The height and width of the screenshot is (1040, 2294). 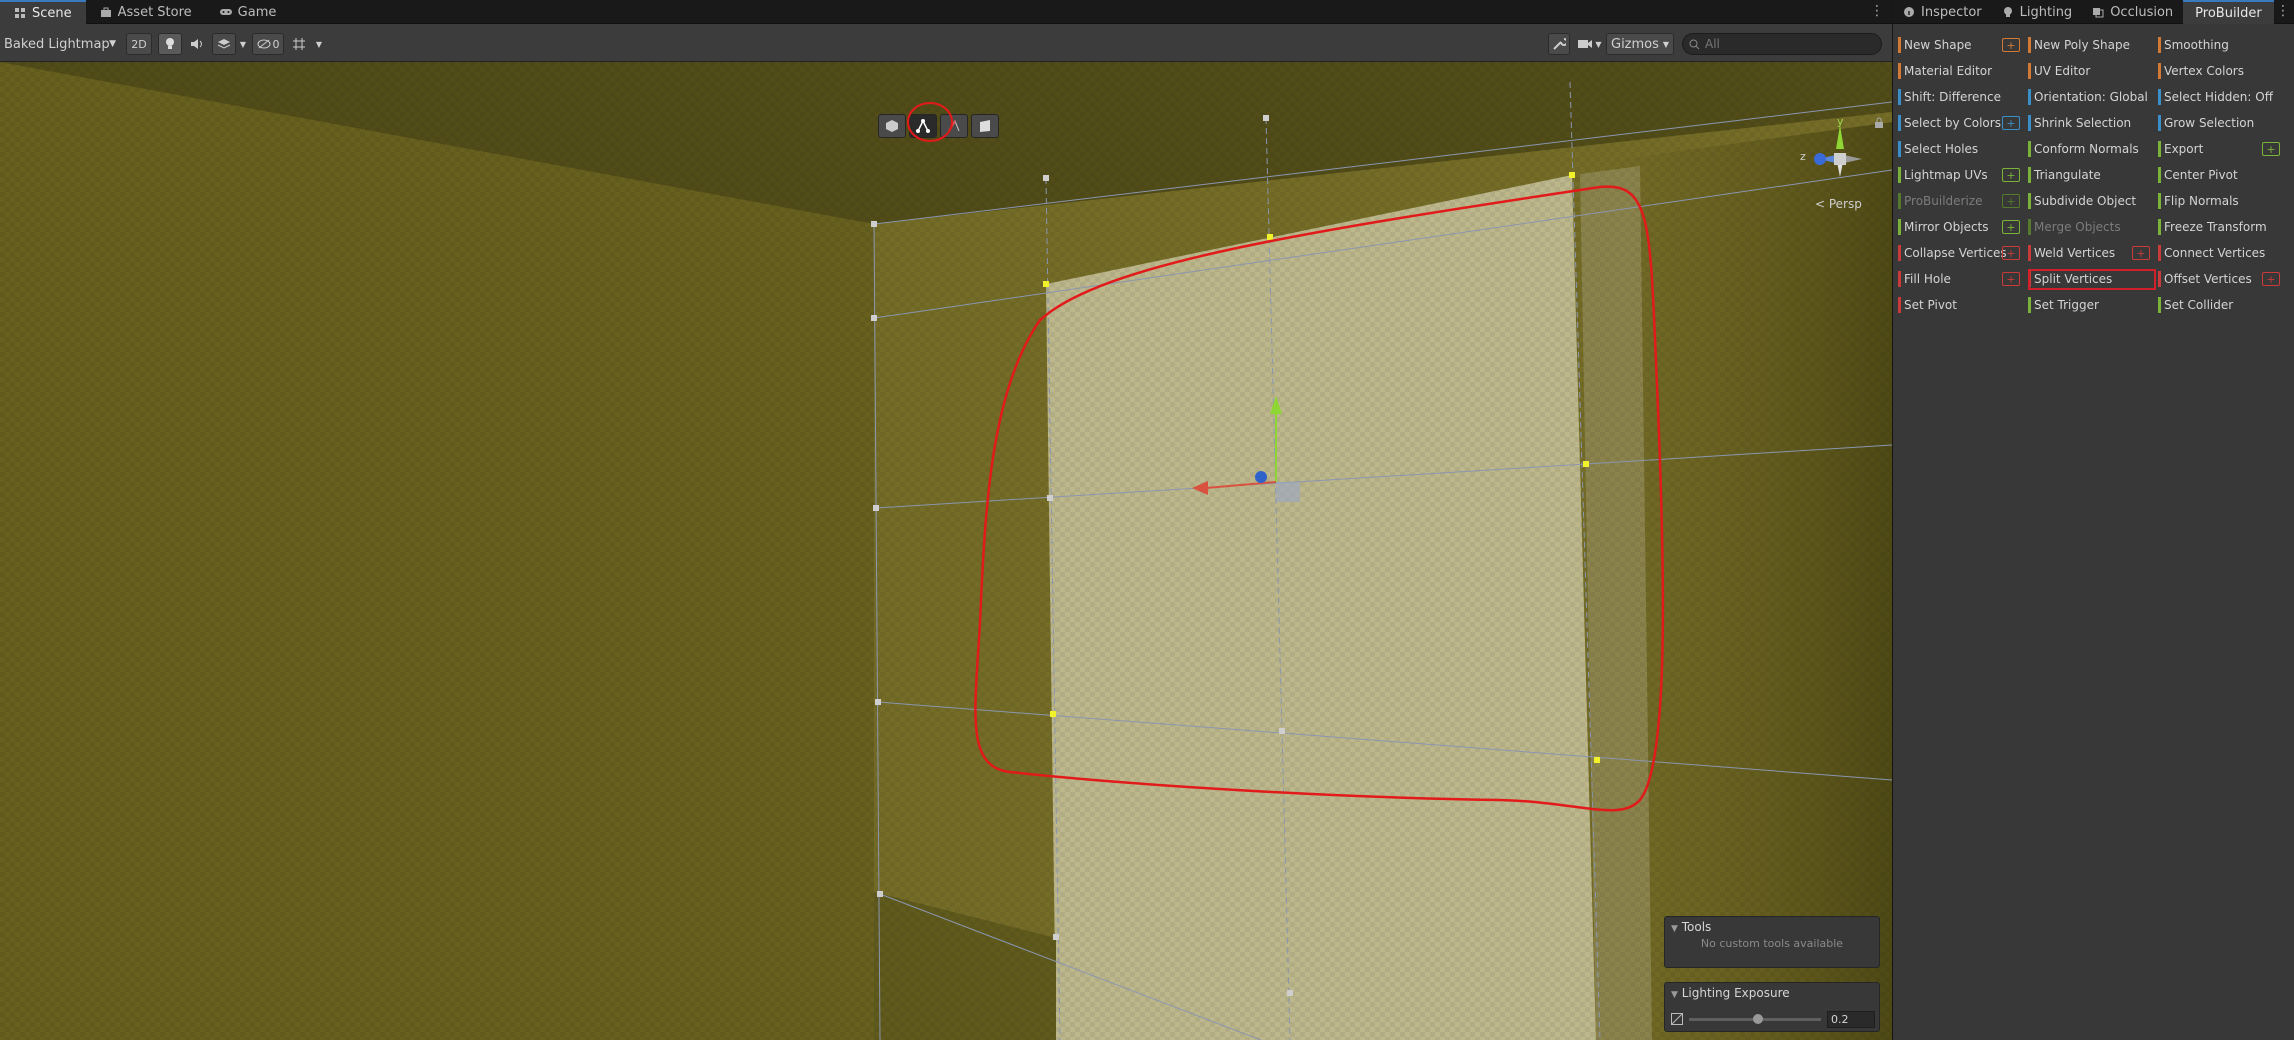 I want to click on tab-lighting-label: Lighting, so click(x=2046, y=12).